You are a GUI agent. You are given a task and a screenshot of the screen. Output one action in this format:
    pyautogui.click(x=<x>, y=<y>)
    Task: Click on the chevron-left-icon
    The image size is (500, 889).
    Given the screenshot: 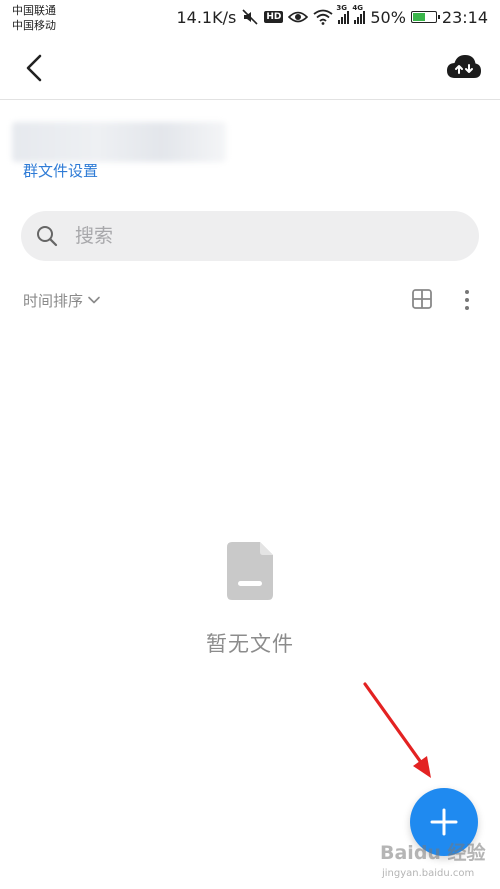 What is the action you would take?
    pyautogui.click(x=34, y=68)
    